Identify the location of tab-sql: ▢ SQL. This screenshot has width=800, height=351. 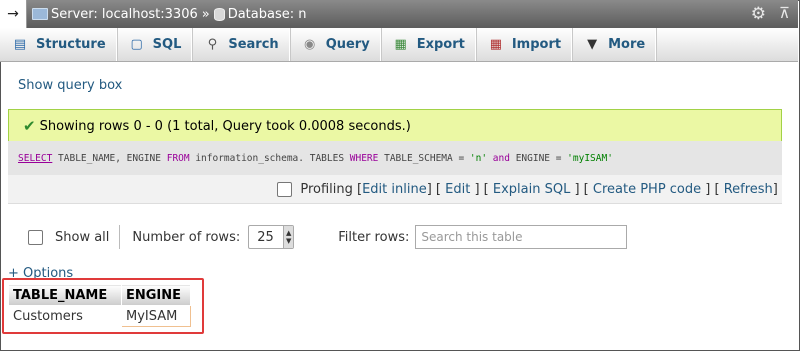
(155, 44).